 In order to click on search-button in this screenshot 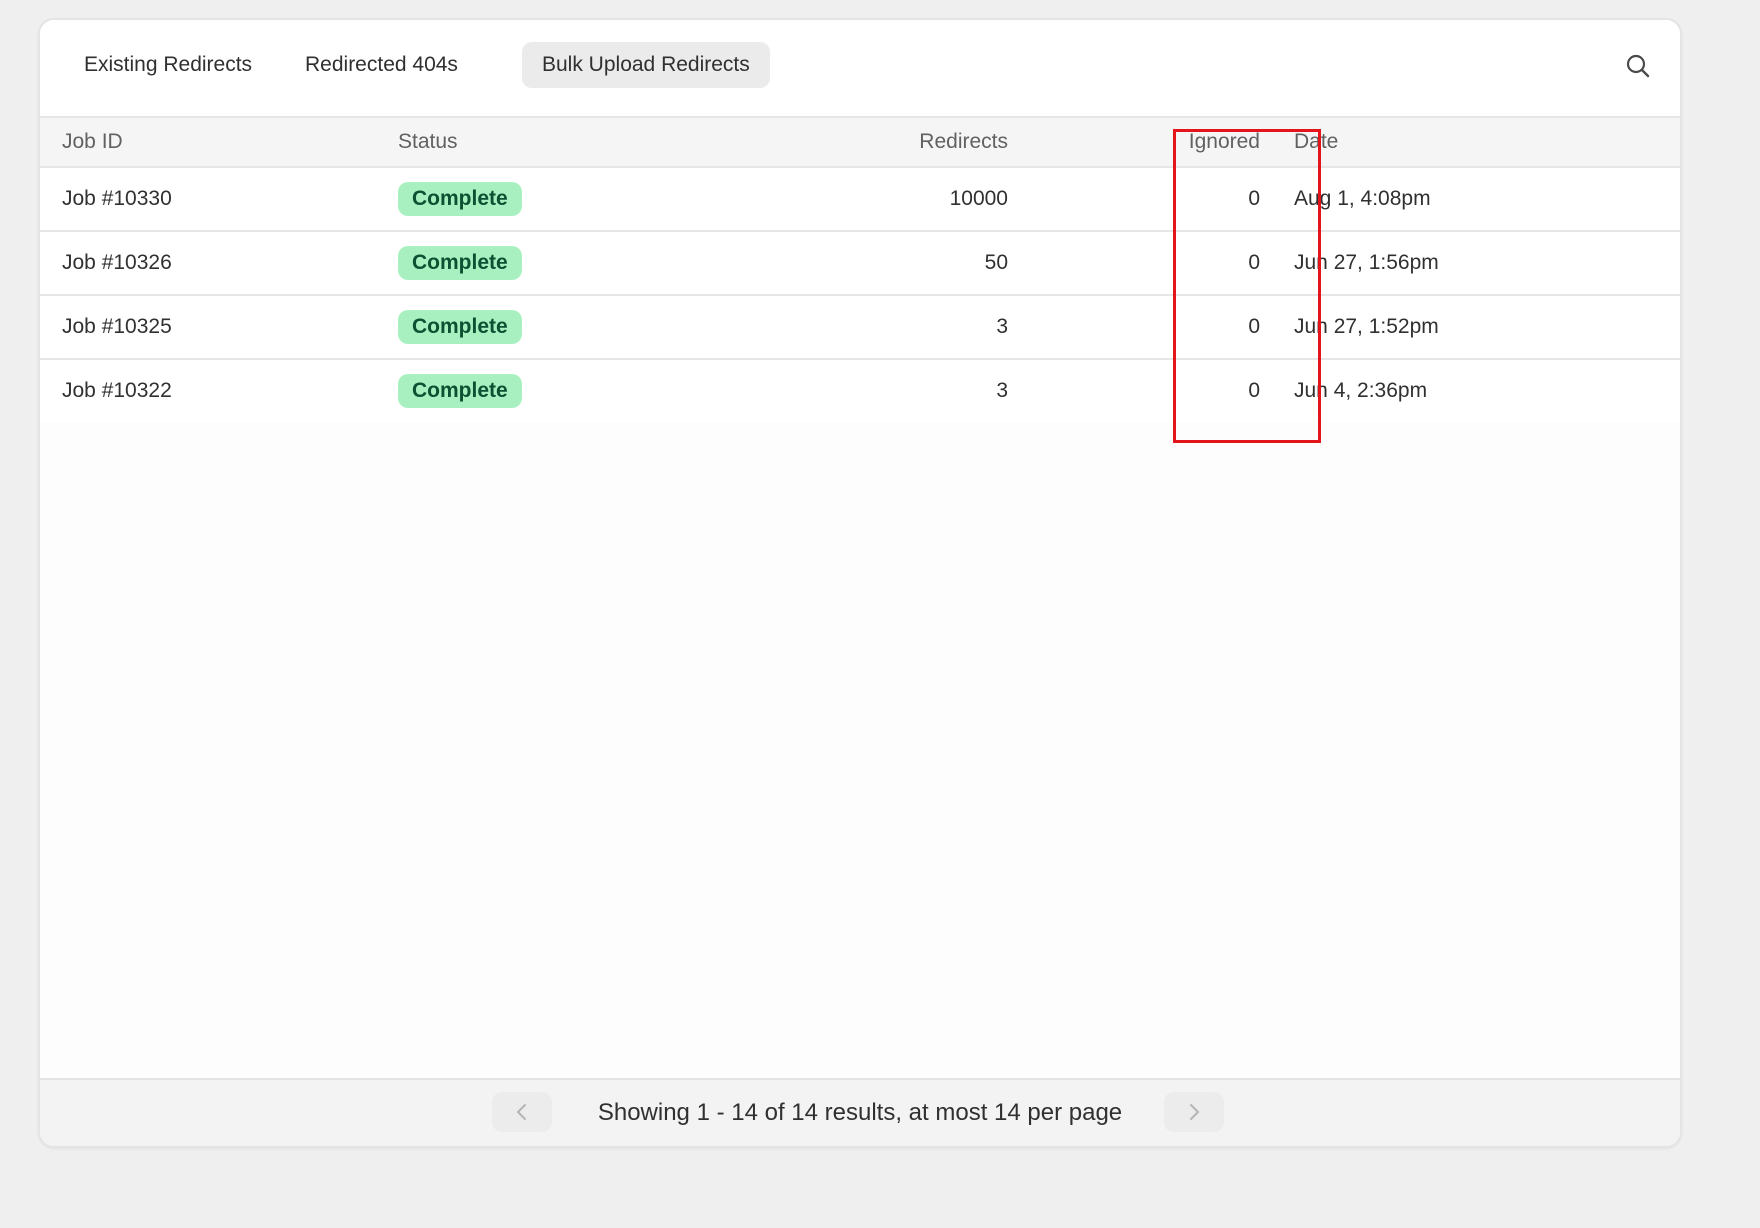, I will do `click(1638, 66)`.